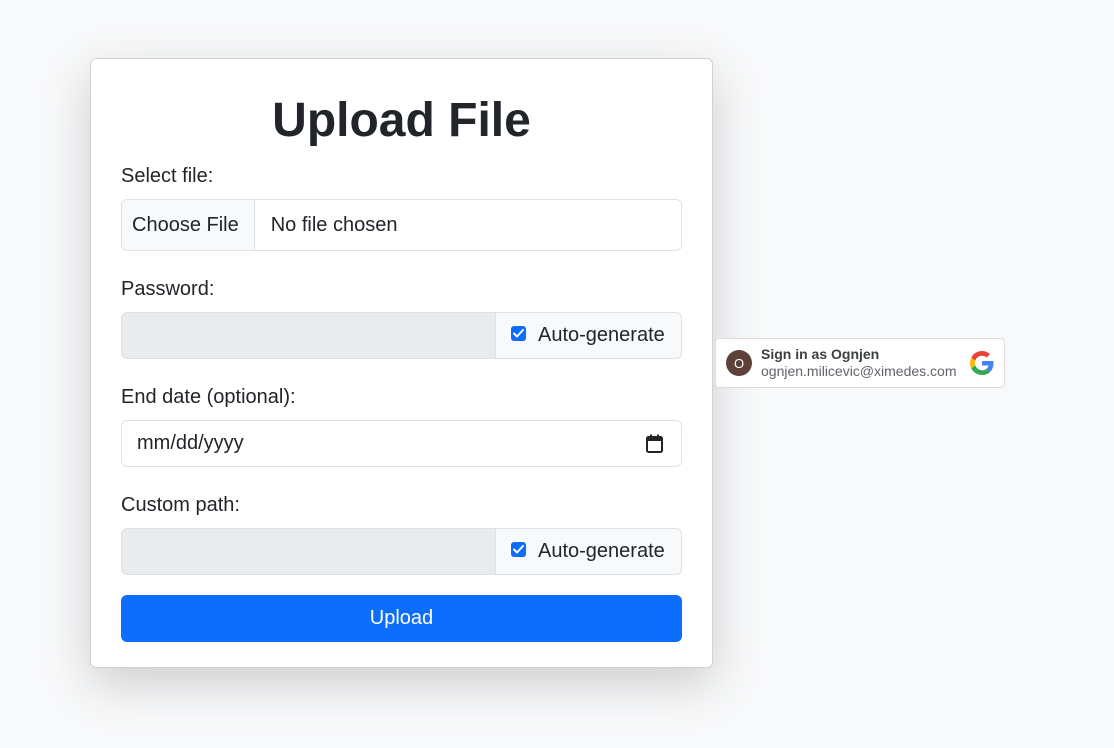 This screenshot has width=1114, height=748. What do you see at coordinates (188, 225) in the screenshot?
I see `choose-file-button: Choose File` at bounding box center [188, 225].